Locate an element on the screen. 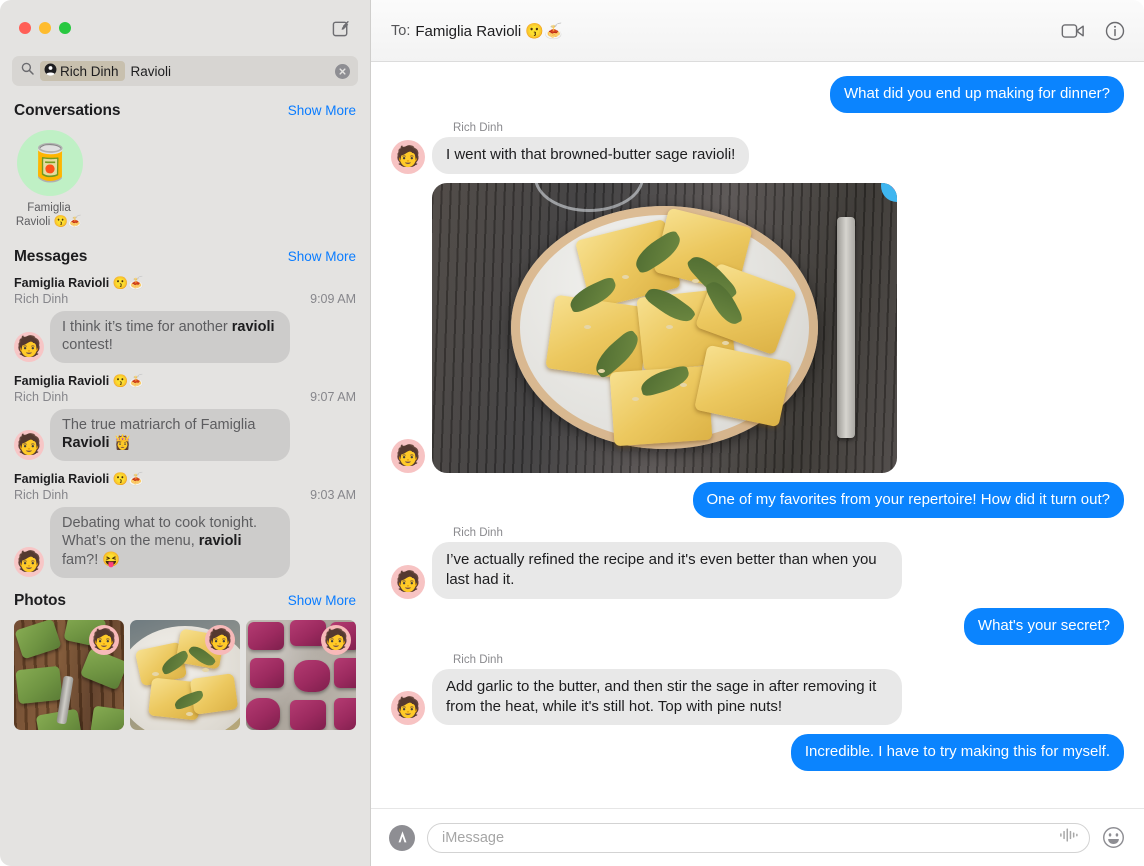 The height and width of the screenshot is (866, 1144). conversation-item-famiglia-ravioli: 🥫 Famiglia Ravioli 😗🍝 is located at coordinates (50, 180).